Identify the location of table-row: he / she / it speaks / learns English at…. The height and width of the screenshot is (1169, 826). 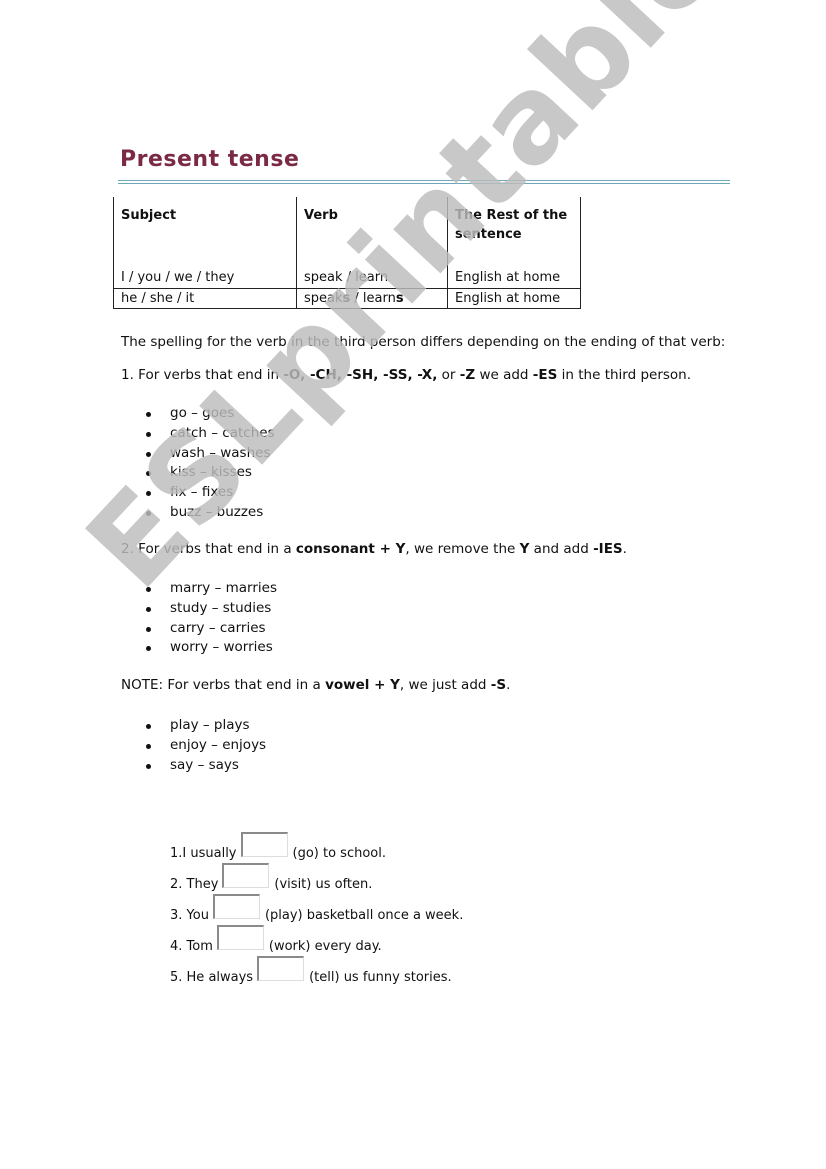
(347, 298).